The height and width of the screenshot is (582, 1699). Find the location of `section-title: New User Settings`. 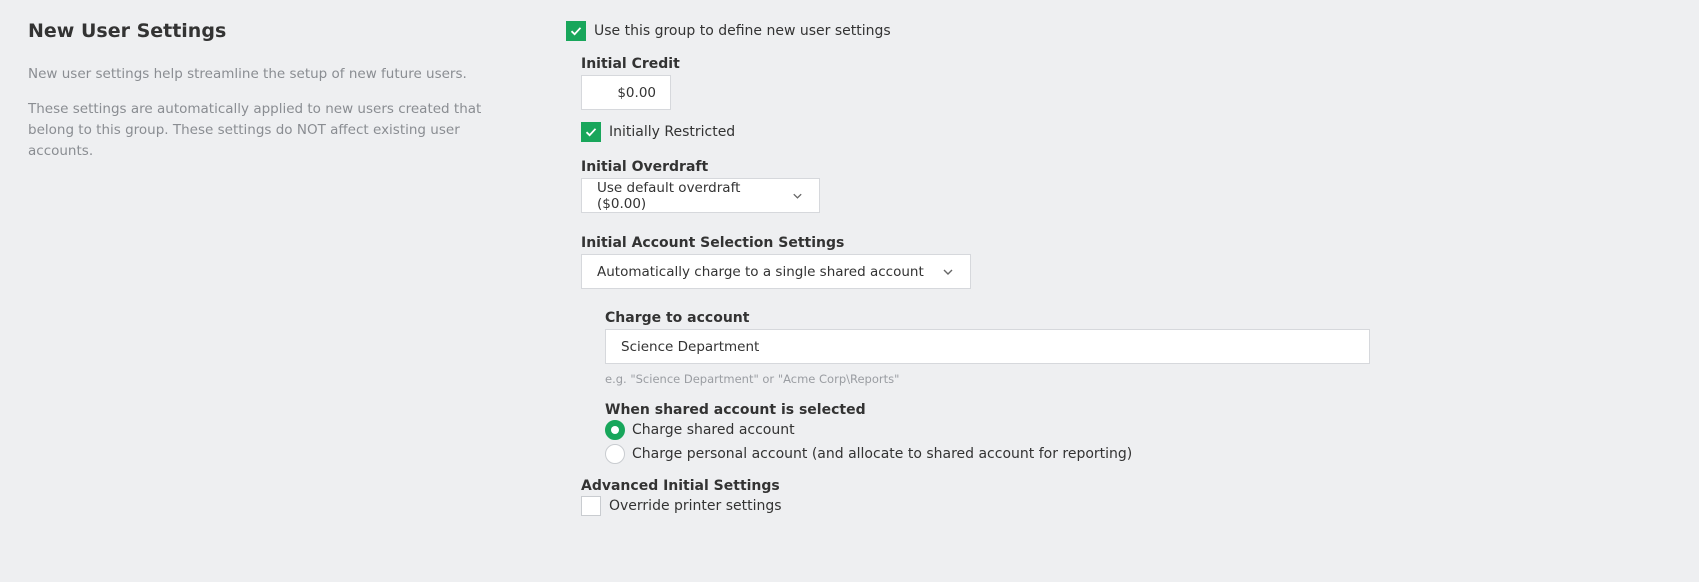

section-title: New User Settings is located at coordinates (127, 31).